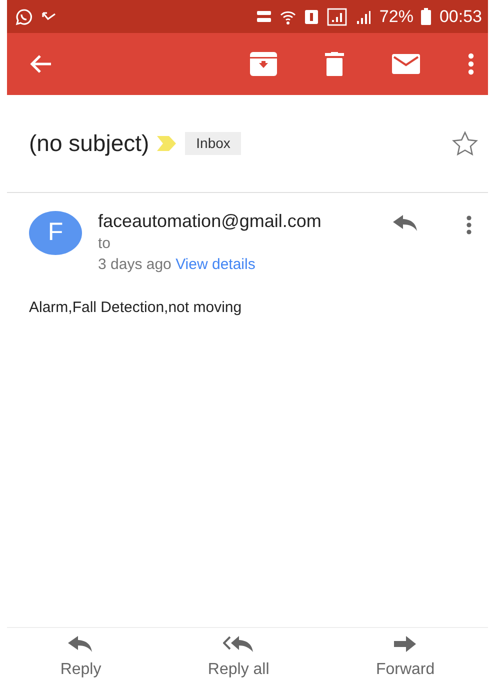 This screenshot has width=495, height=687. Describe the element at coordinates (396, 17) in the screenshot. I see `battery-percent: 72%` at that location.